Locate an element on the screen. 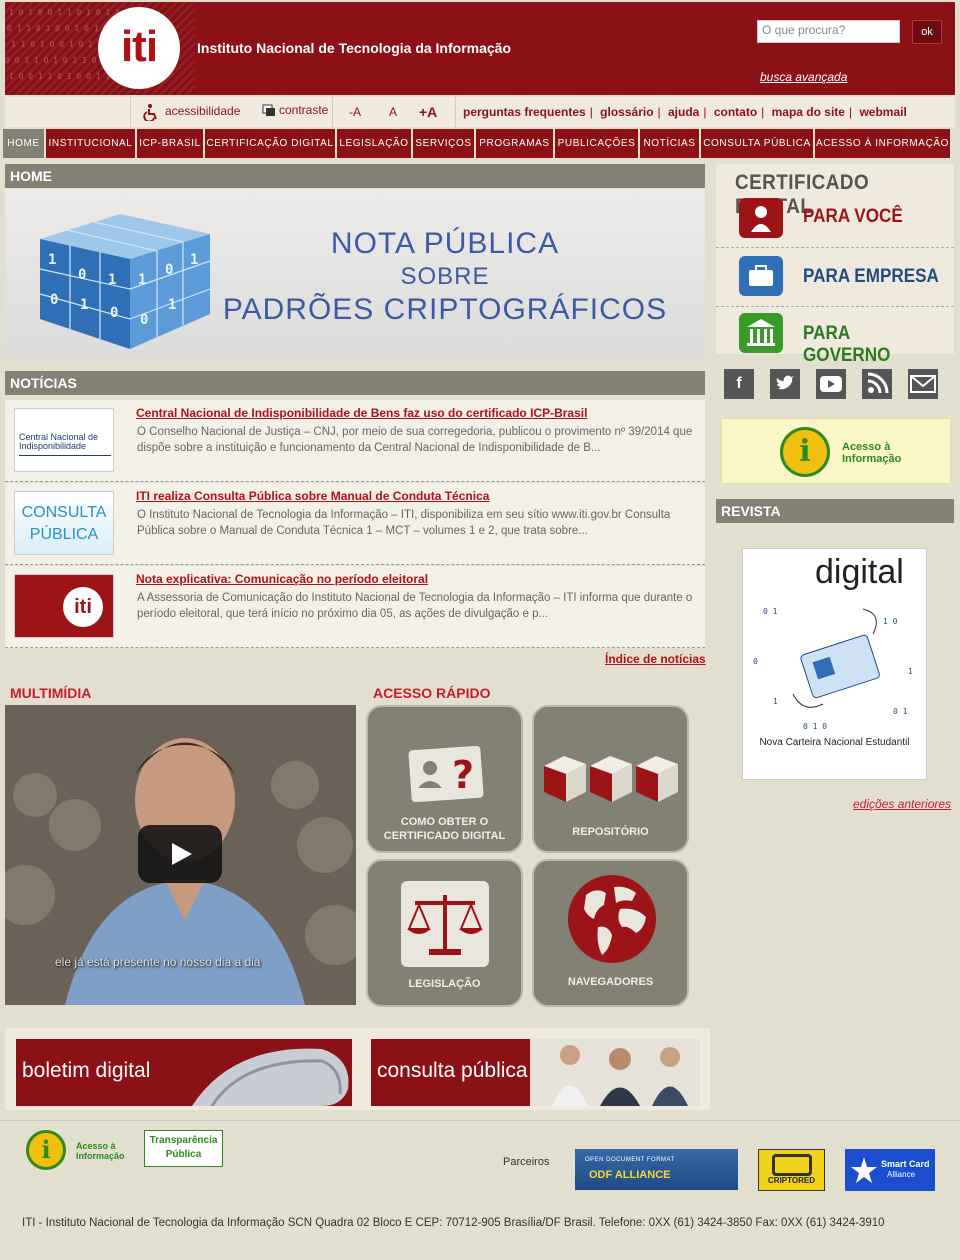  cert-para-empresa: PARA EMPRESA is located at coordinates (835, 276).